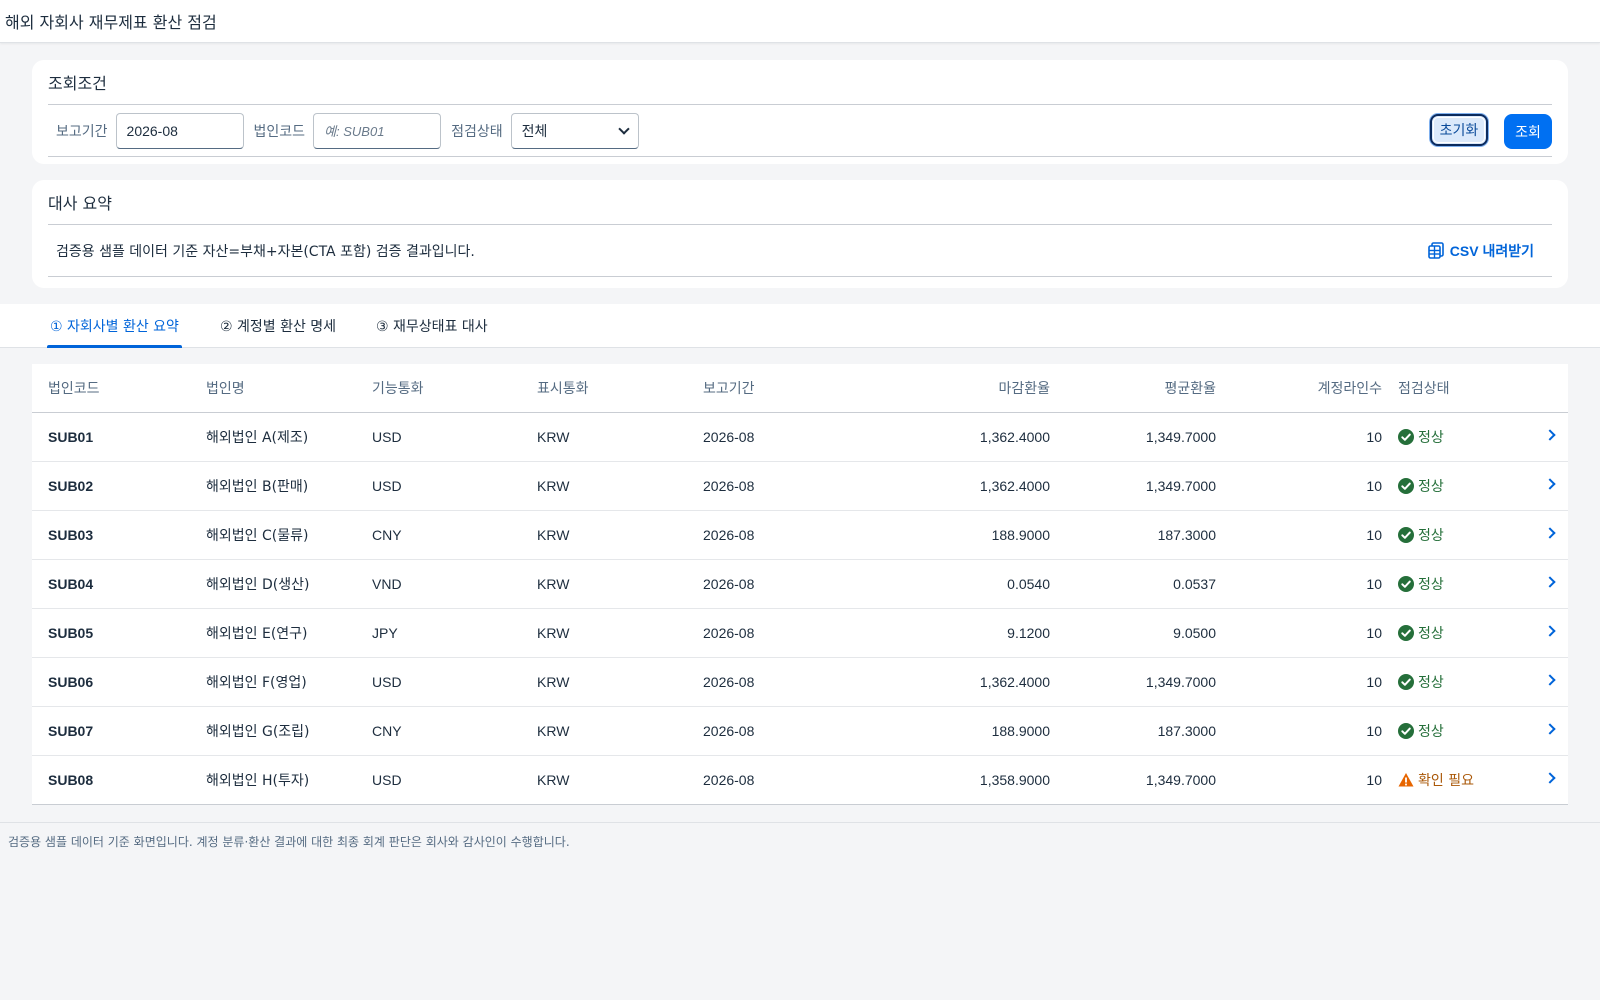  Describe the element at coordinates (179, 130) in the screenshot. I see `period-input: 2026-08` at that location.